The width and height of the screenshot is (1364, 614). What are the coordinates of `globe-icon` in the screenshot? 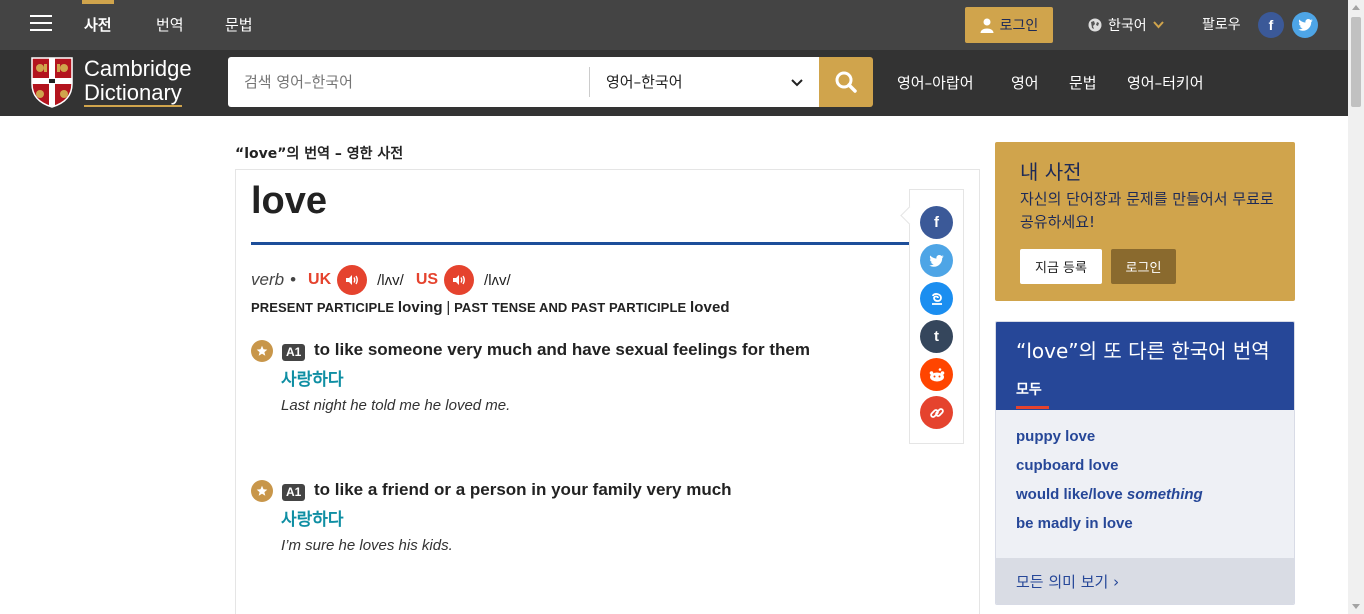 It's located at (1095, 25).